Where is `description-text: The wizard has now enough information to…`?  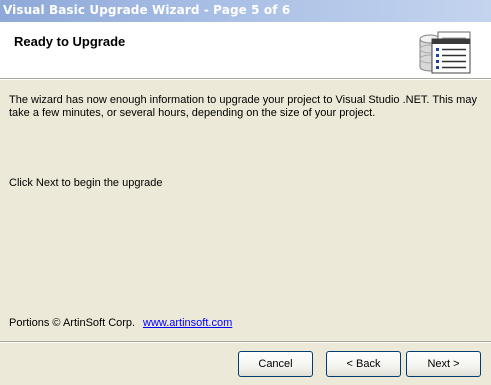
description-text: The wizard has now enough information to… is located at coordinates (243, 106).